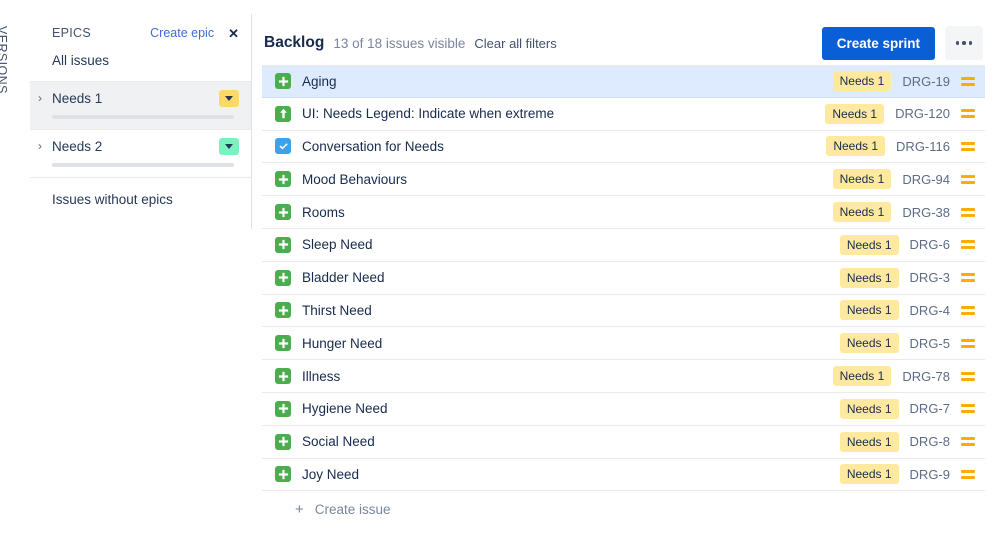 The width and height of the screenshot is (995, 535). What do you see at coordinates (930, 343) in the screenshot?
I see `issue-key-link: DRG-5` at bounding box center [930, 343].